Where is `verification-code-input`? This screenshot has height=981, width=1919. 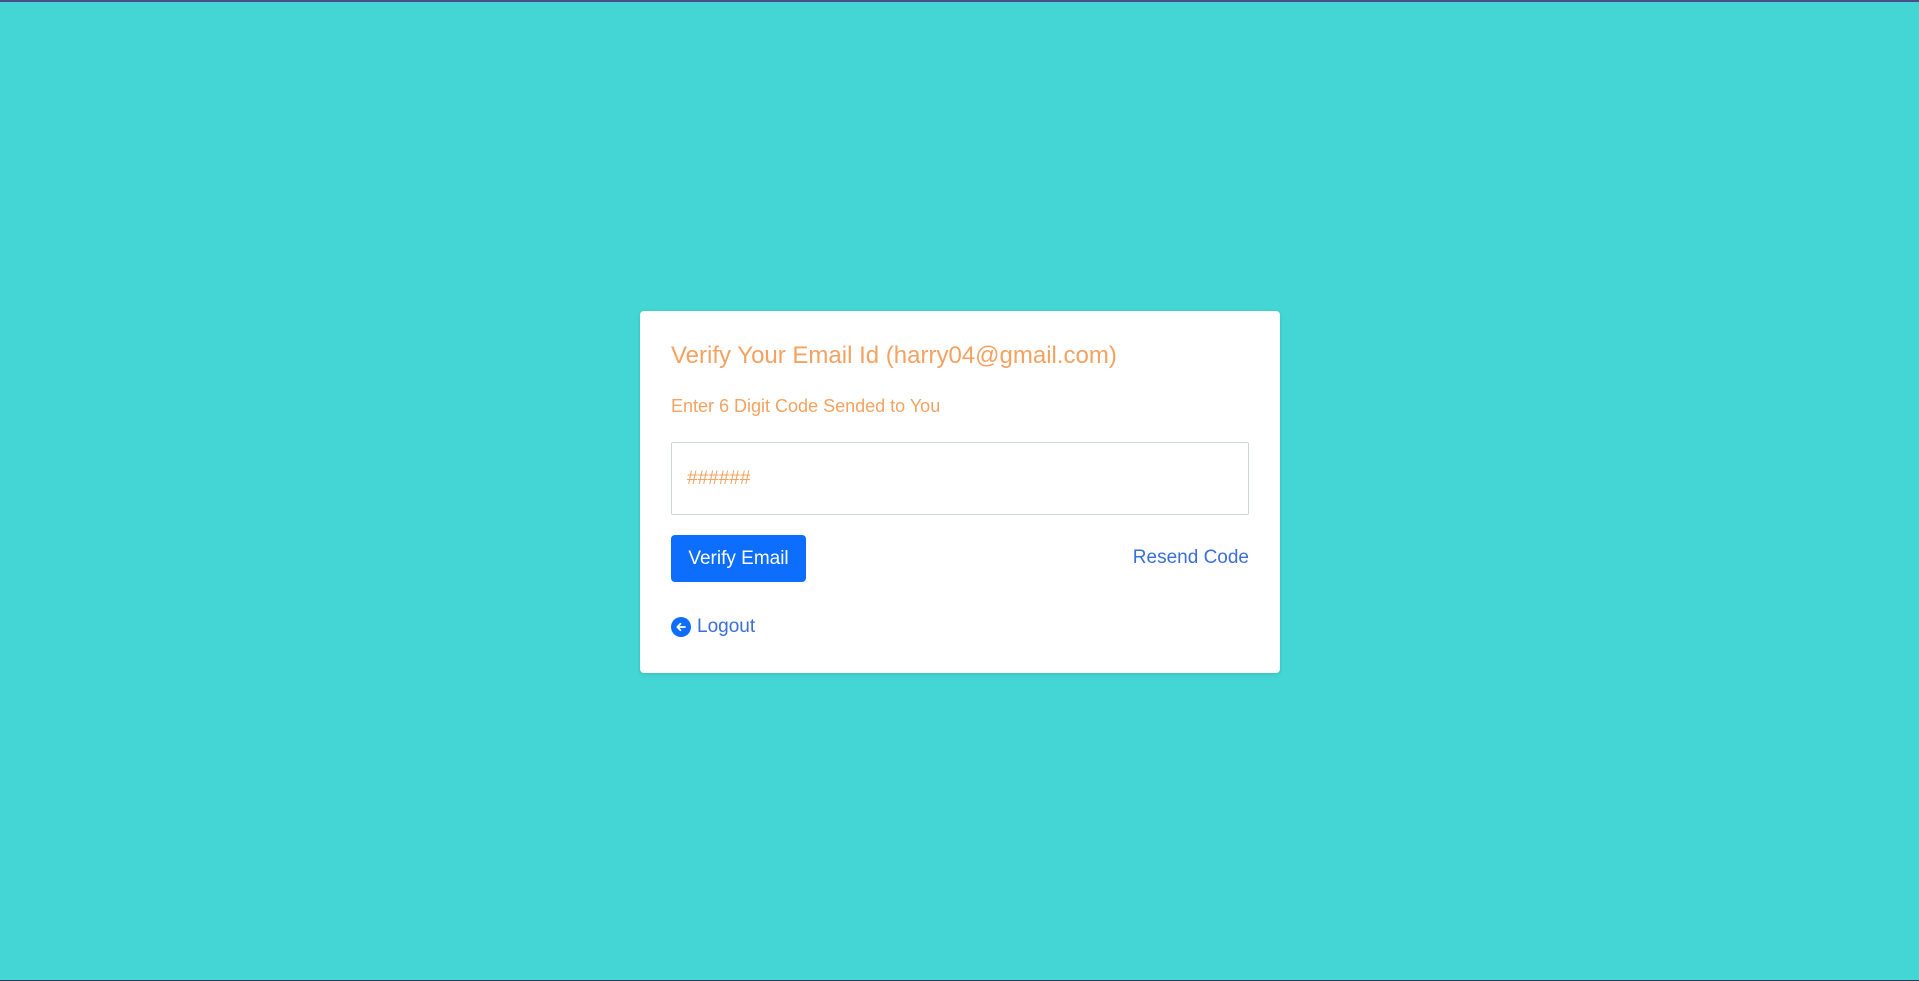
verification-code-input is located at coordinates (960, 478).